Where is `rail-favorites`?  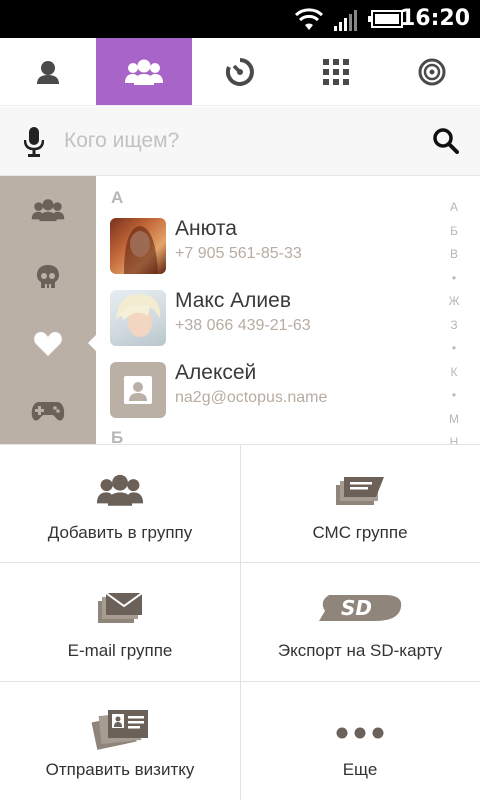 rail-favorites is located at coordinates (48, 343).